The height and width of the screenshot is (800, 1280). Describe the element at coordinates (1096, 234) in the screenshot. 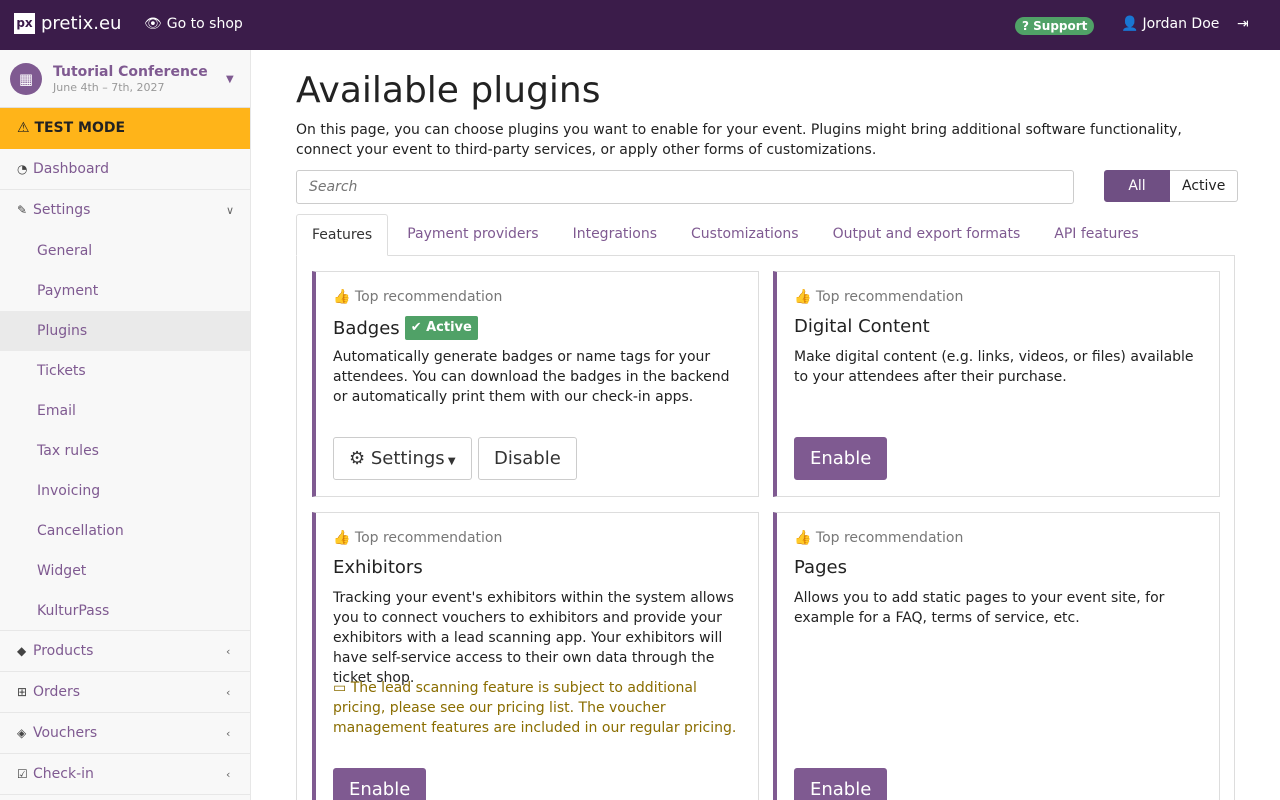

I see `tab-api-features: API features` at that location.